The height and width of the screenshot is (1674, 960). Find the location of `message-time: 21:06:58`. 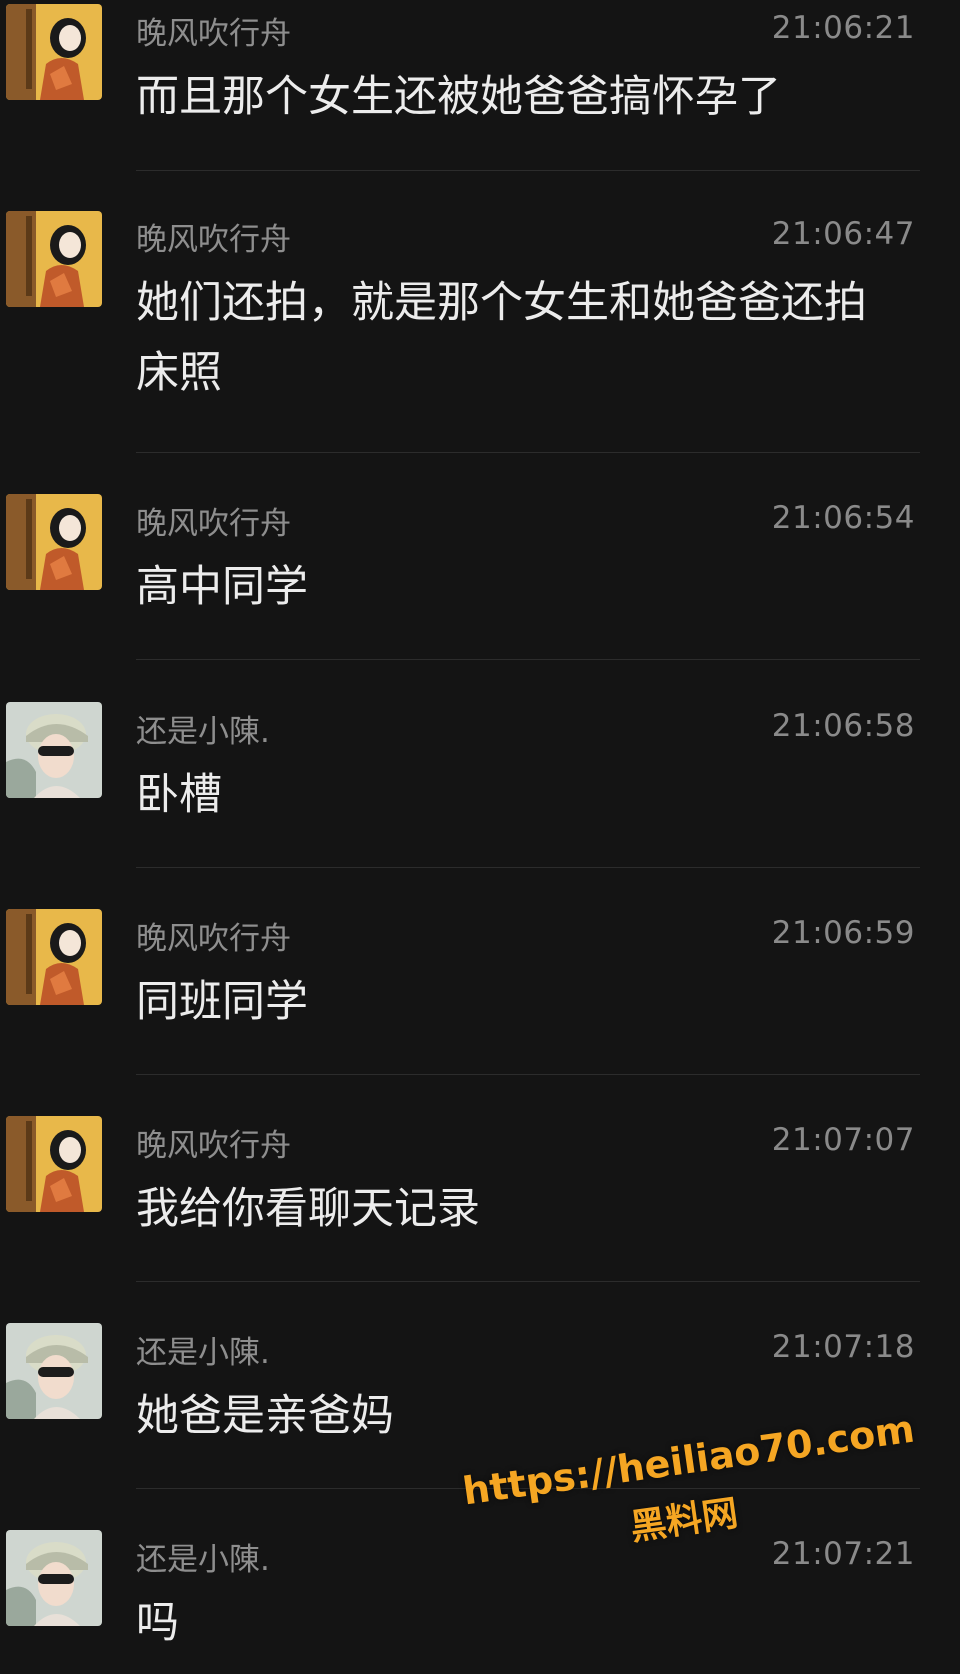

message-time: 21:06:58 is located at coordinates (843, 726).